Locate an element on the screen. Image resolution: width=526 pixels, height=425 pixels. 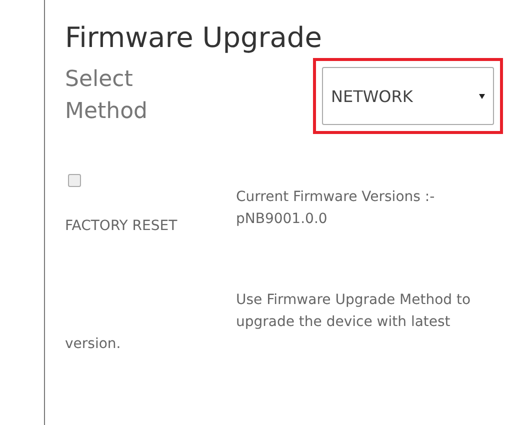
page-title: Firmware Upgrade is located at coordinates (194, 38).